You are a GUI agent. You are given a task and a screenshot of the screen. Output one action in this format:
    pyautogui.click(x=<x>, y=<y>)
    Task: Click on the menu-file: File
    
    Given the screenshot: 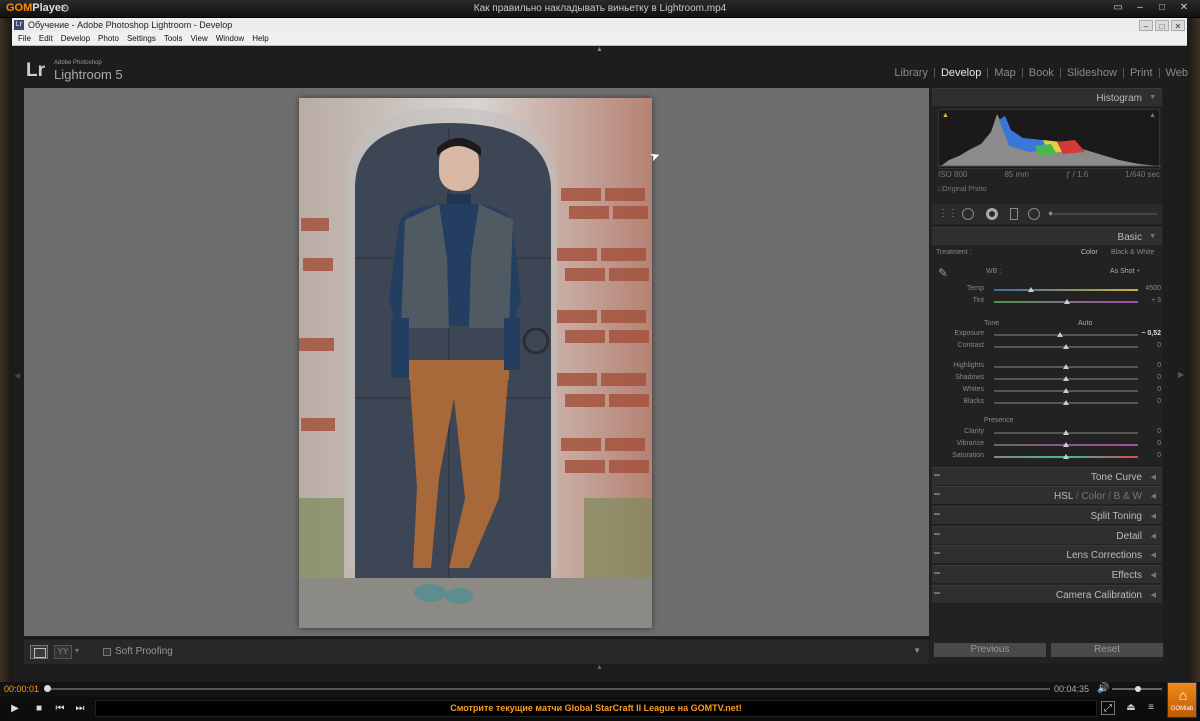 What is the action you would take?
    pyautogui.click(x=24, y=38)
    